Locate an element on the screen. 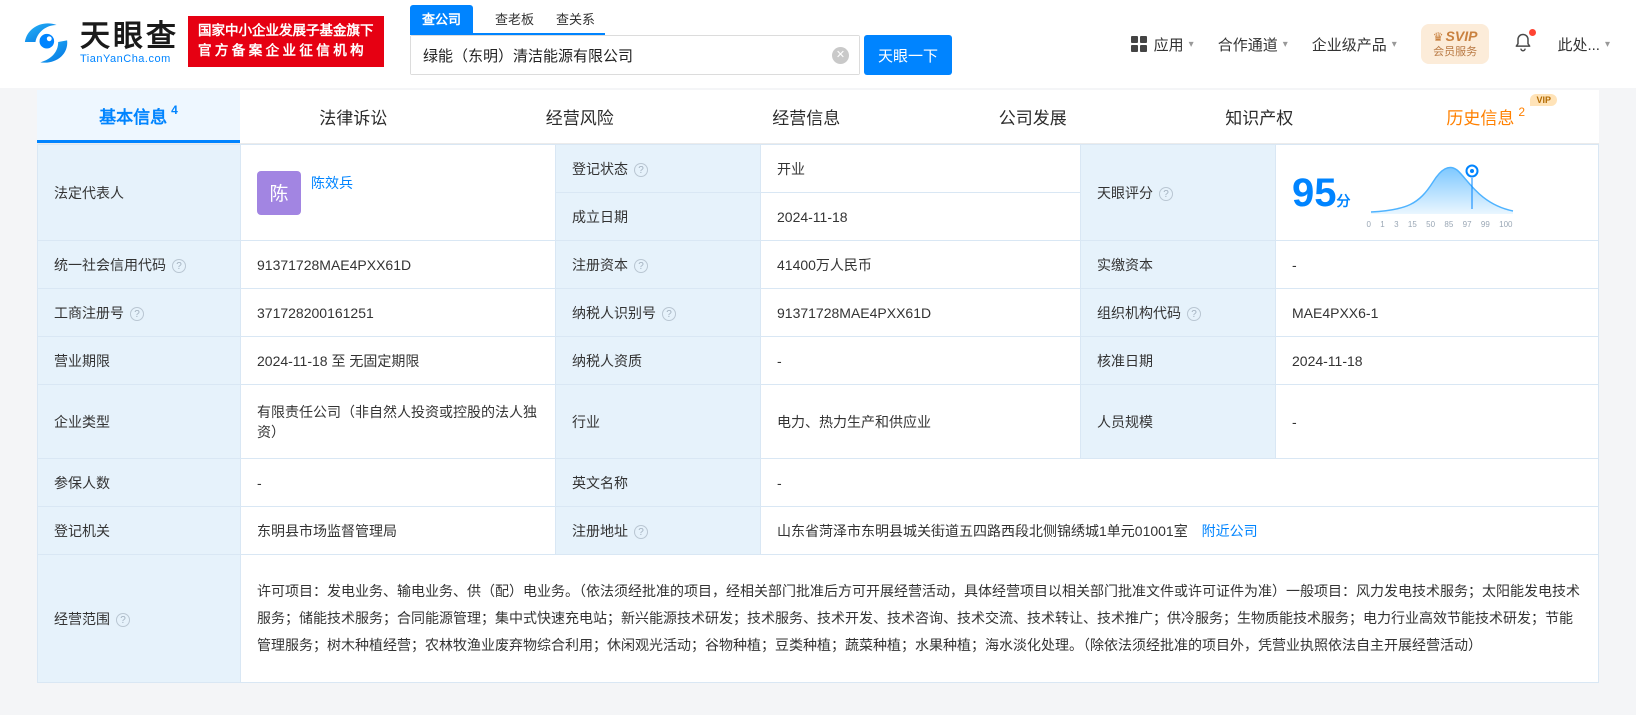  english-name-value: - is located at coordinates (1179, 482).